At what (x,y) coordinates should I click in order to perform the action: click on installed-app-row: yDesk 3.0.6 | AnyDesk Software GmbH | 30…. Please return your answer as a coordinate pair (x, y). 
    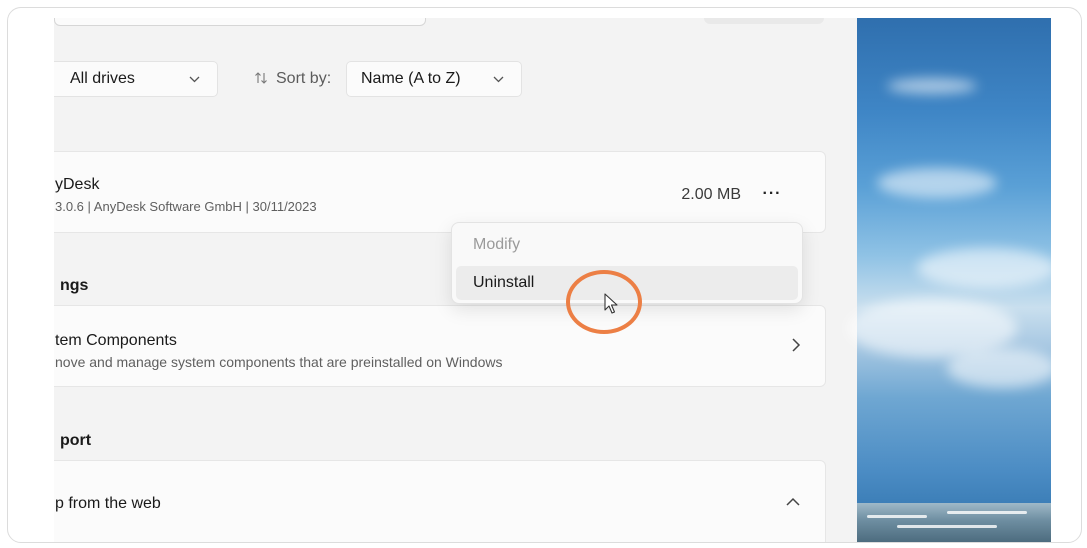
    Looking at the image, I should click on (440, 192).